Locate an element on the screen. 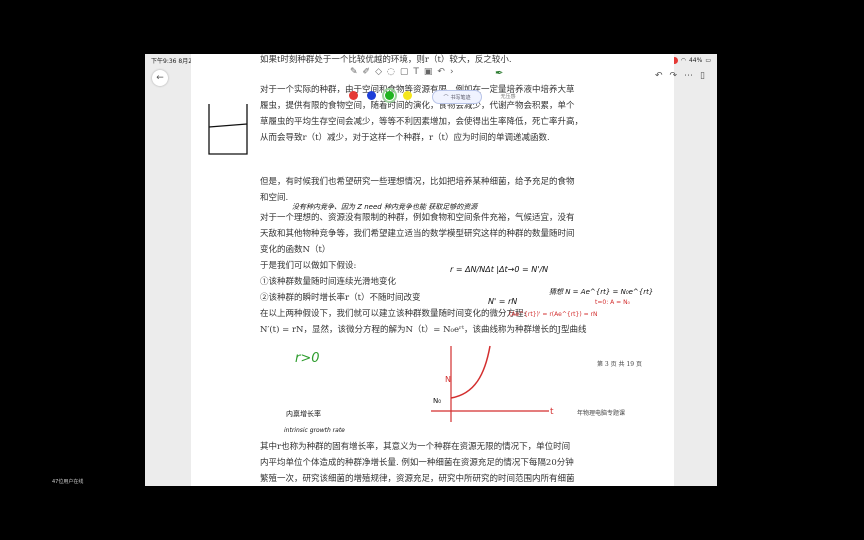 Image resolution: width=864 pixels, height=540 pixels. initial-condition: t=0: A = N₀ is located at coordinates (613, 302).